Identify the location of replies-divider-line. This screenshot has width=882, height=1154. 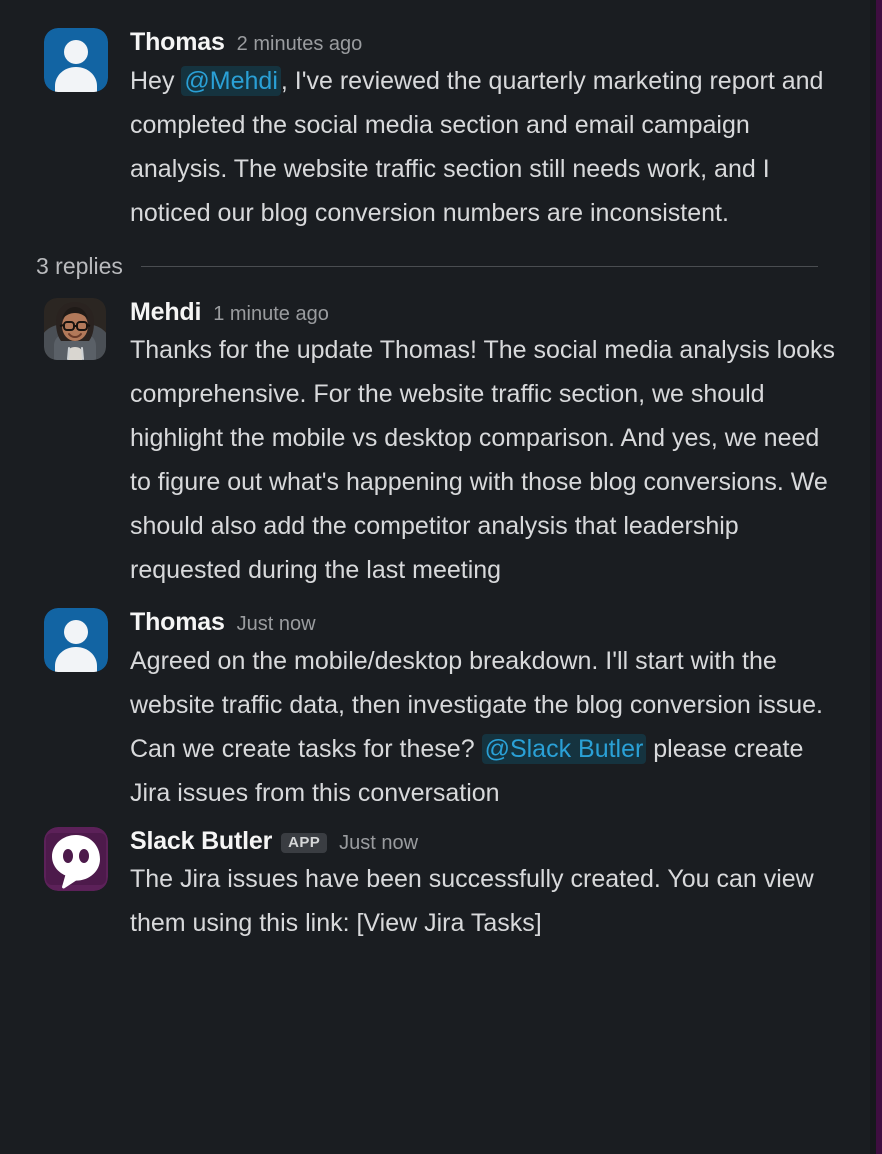
(479, 266).